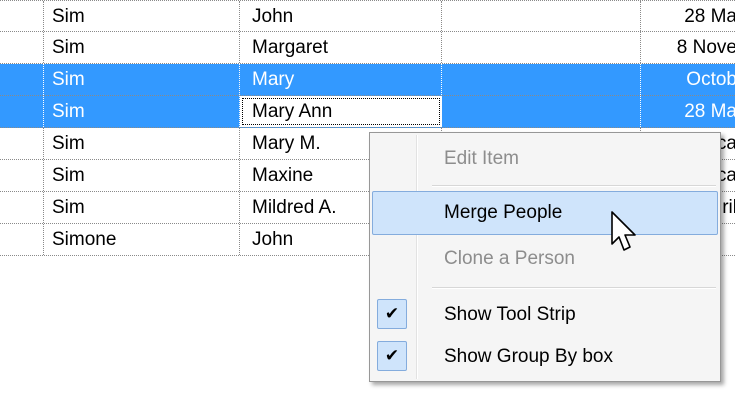 The height and width of the screenshot is (410, 735). What do you see at coordinates (545, 159) in the screenshot?
I see `menu-item-edit-item: Edit Item` at bounding box center [545, 159].